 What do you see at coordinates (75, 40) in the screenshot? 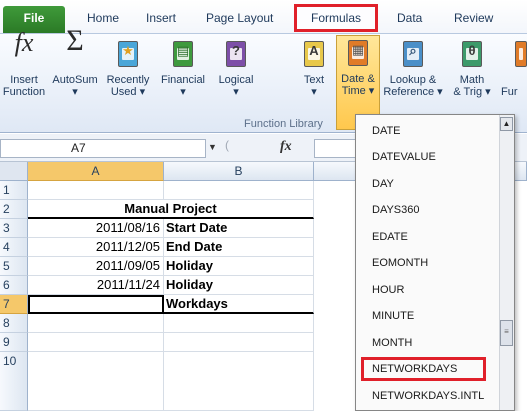
I see `sigma-icon: Σ` at bounding box center [75, 40].